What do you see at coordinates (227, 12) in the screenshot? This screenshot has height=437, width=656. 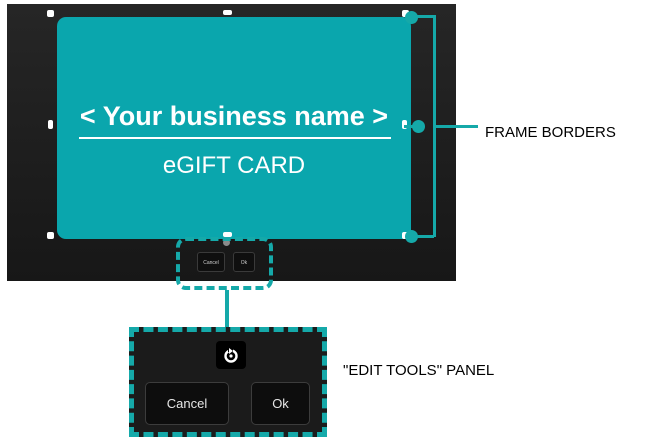 I see `resize-handle-top` at bounding box center [227, 12].